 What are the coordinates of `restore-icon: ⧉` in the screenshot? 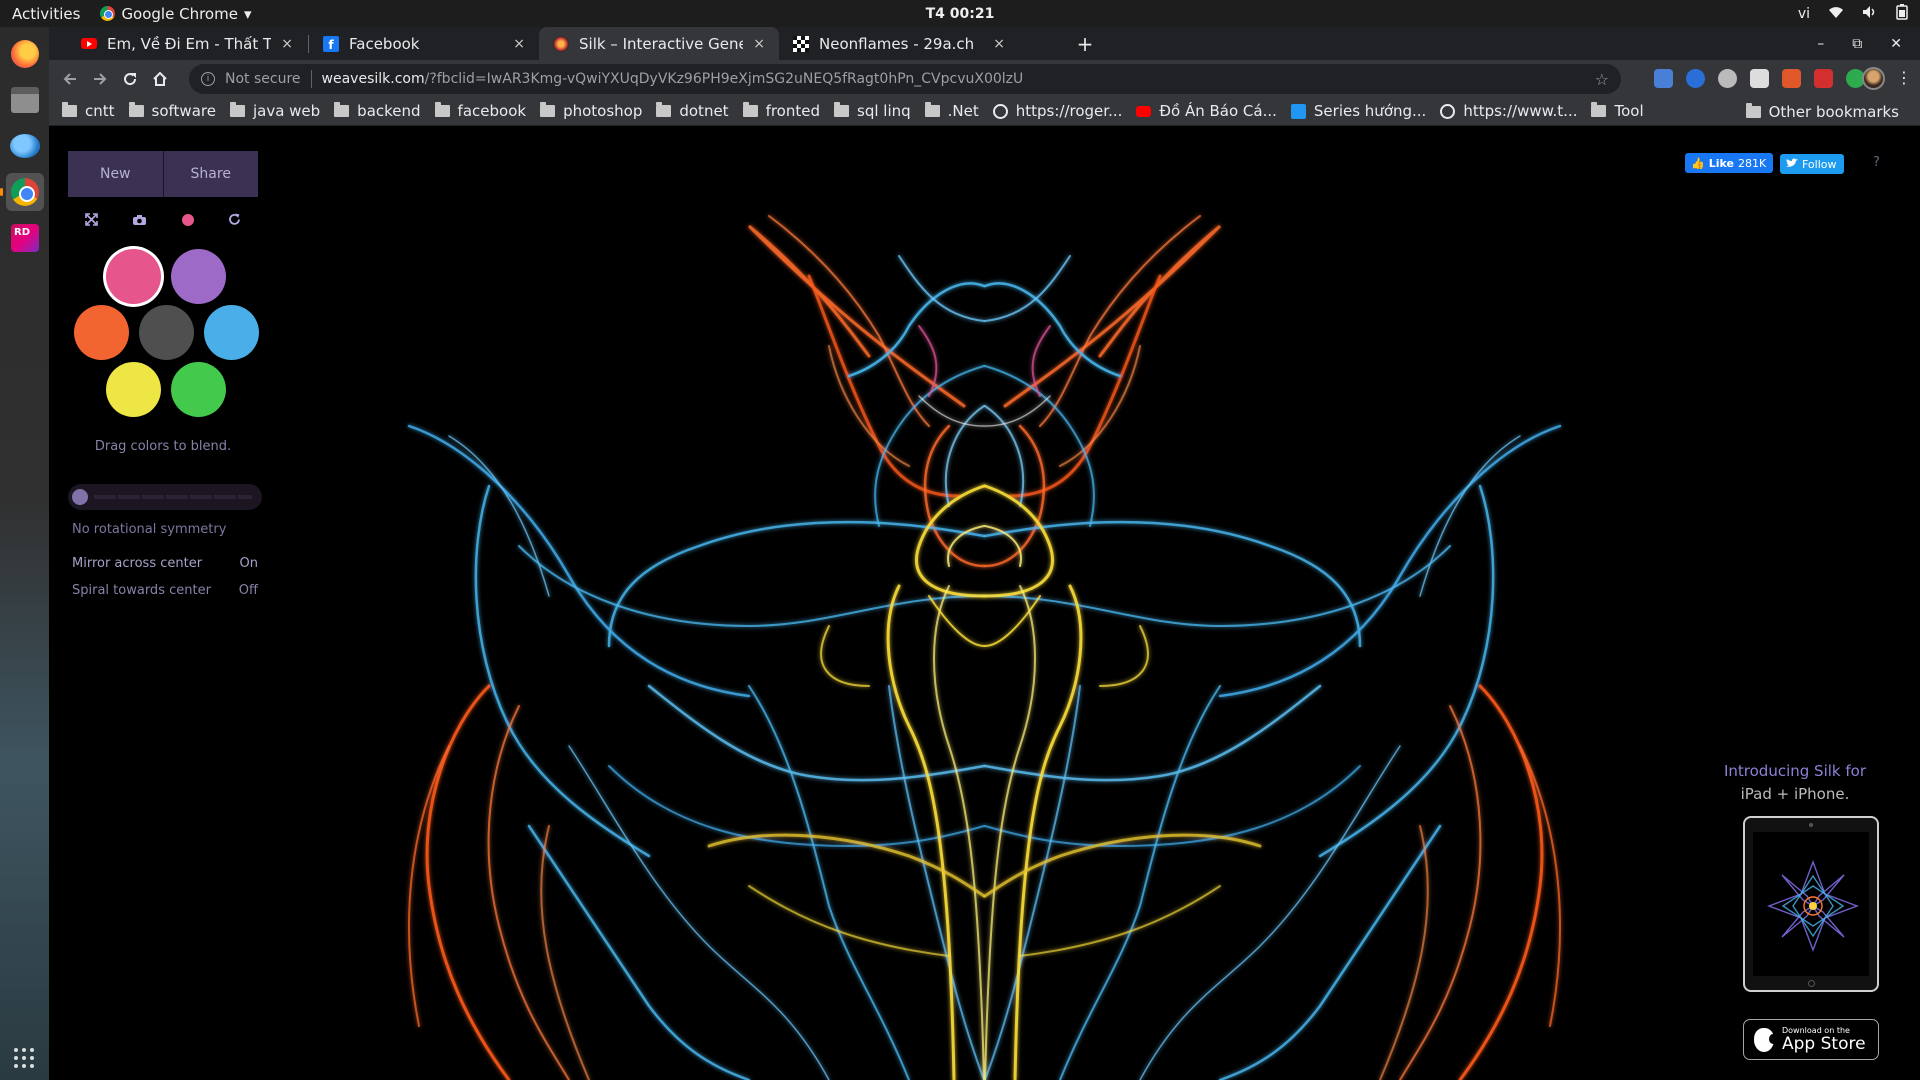 It's located at (1857, 44).